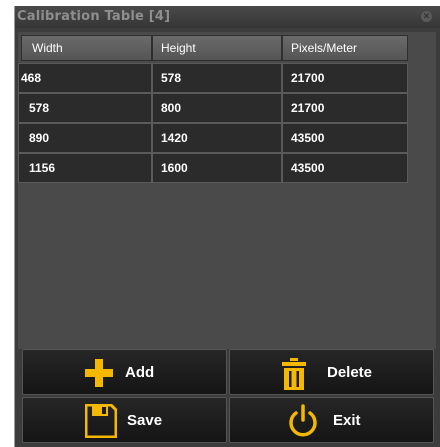 Image resolution: width=440 pixels, height=447 pixels. I want to click on add-label: Add, so click(140, 372).